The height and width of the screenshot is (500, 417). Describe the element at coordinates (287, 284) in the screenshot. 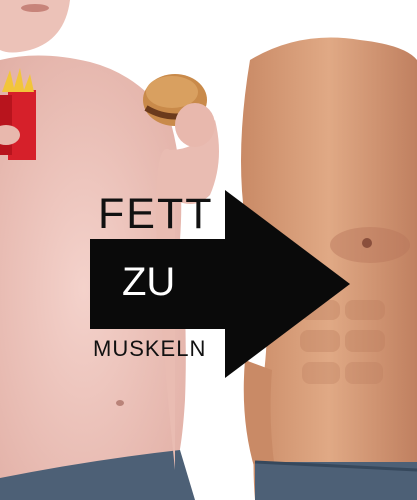

I see `arrow-right-icon` at that location.